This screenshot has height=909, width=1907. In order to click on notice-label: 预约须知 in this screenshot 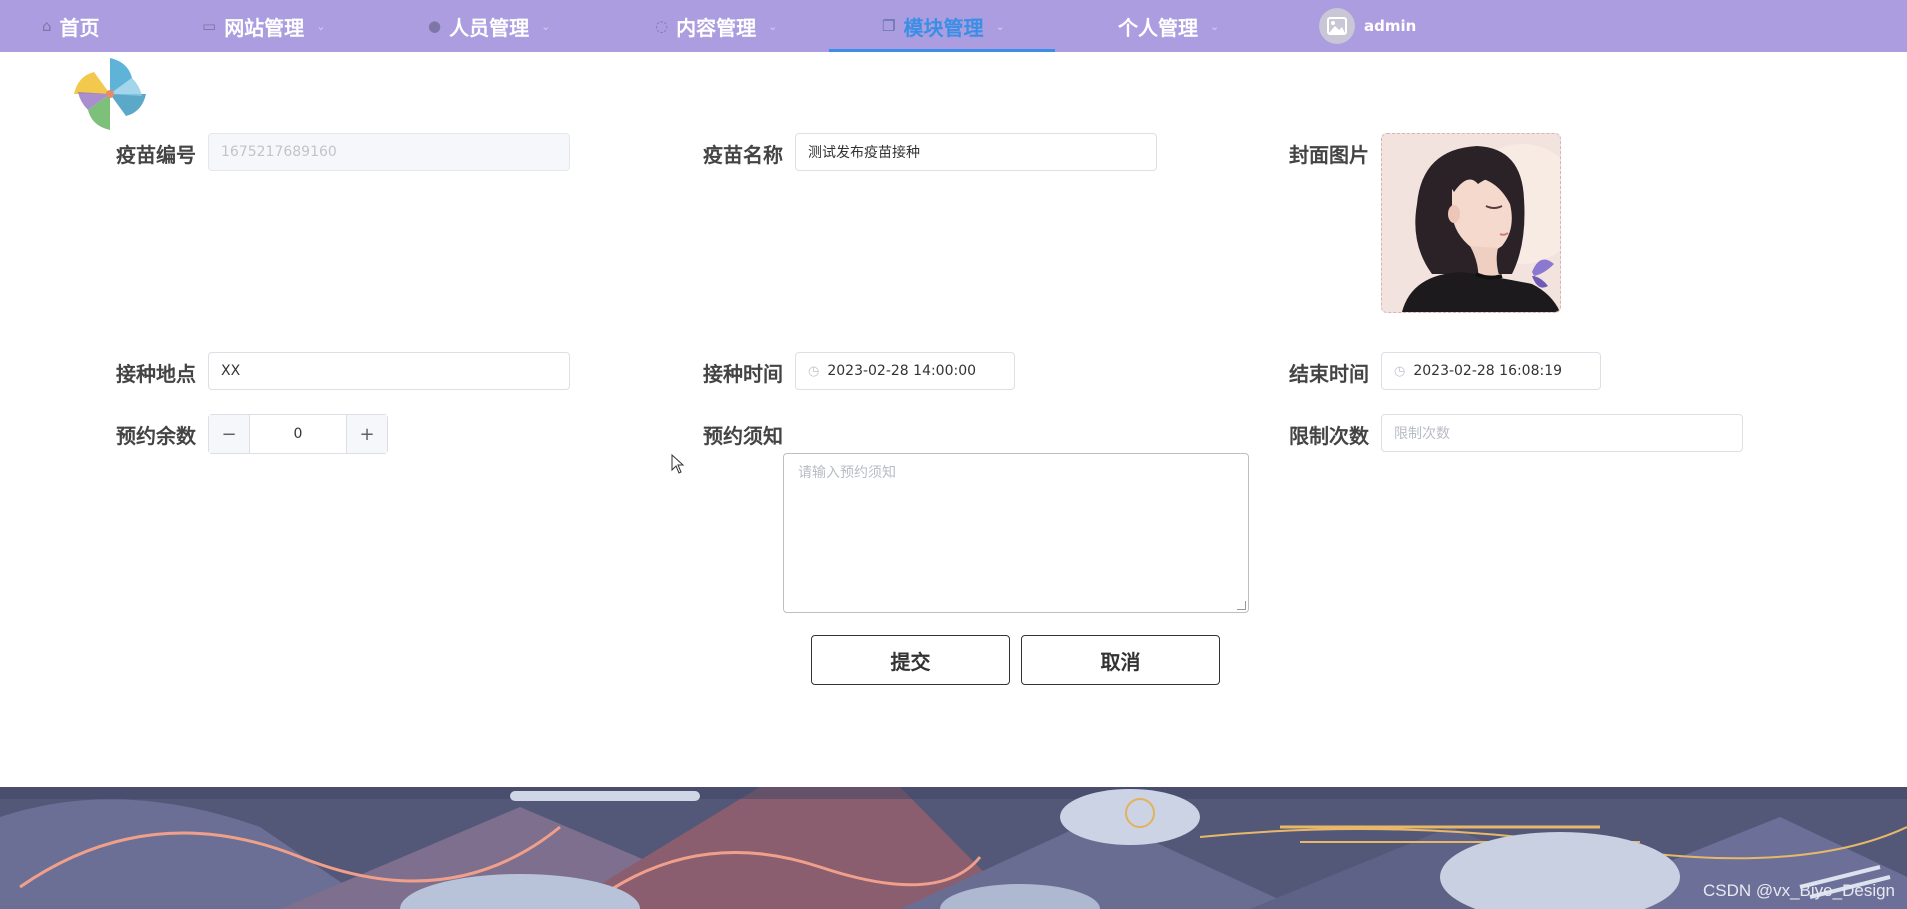, I will do `click(743, 435)`.